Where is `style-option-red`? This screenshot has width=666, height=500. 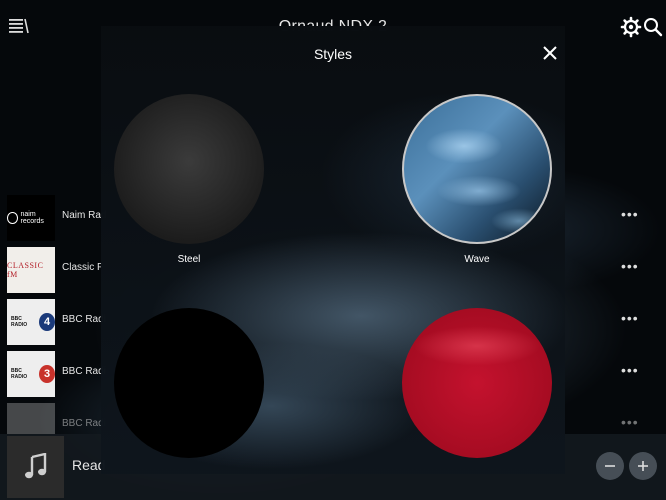 style-option-red is located at coordinates (477, 383).